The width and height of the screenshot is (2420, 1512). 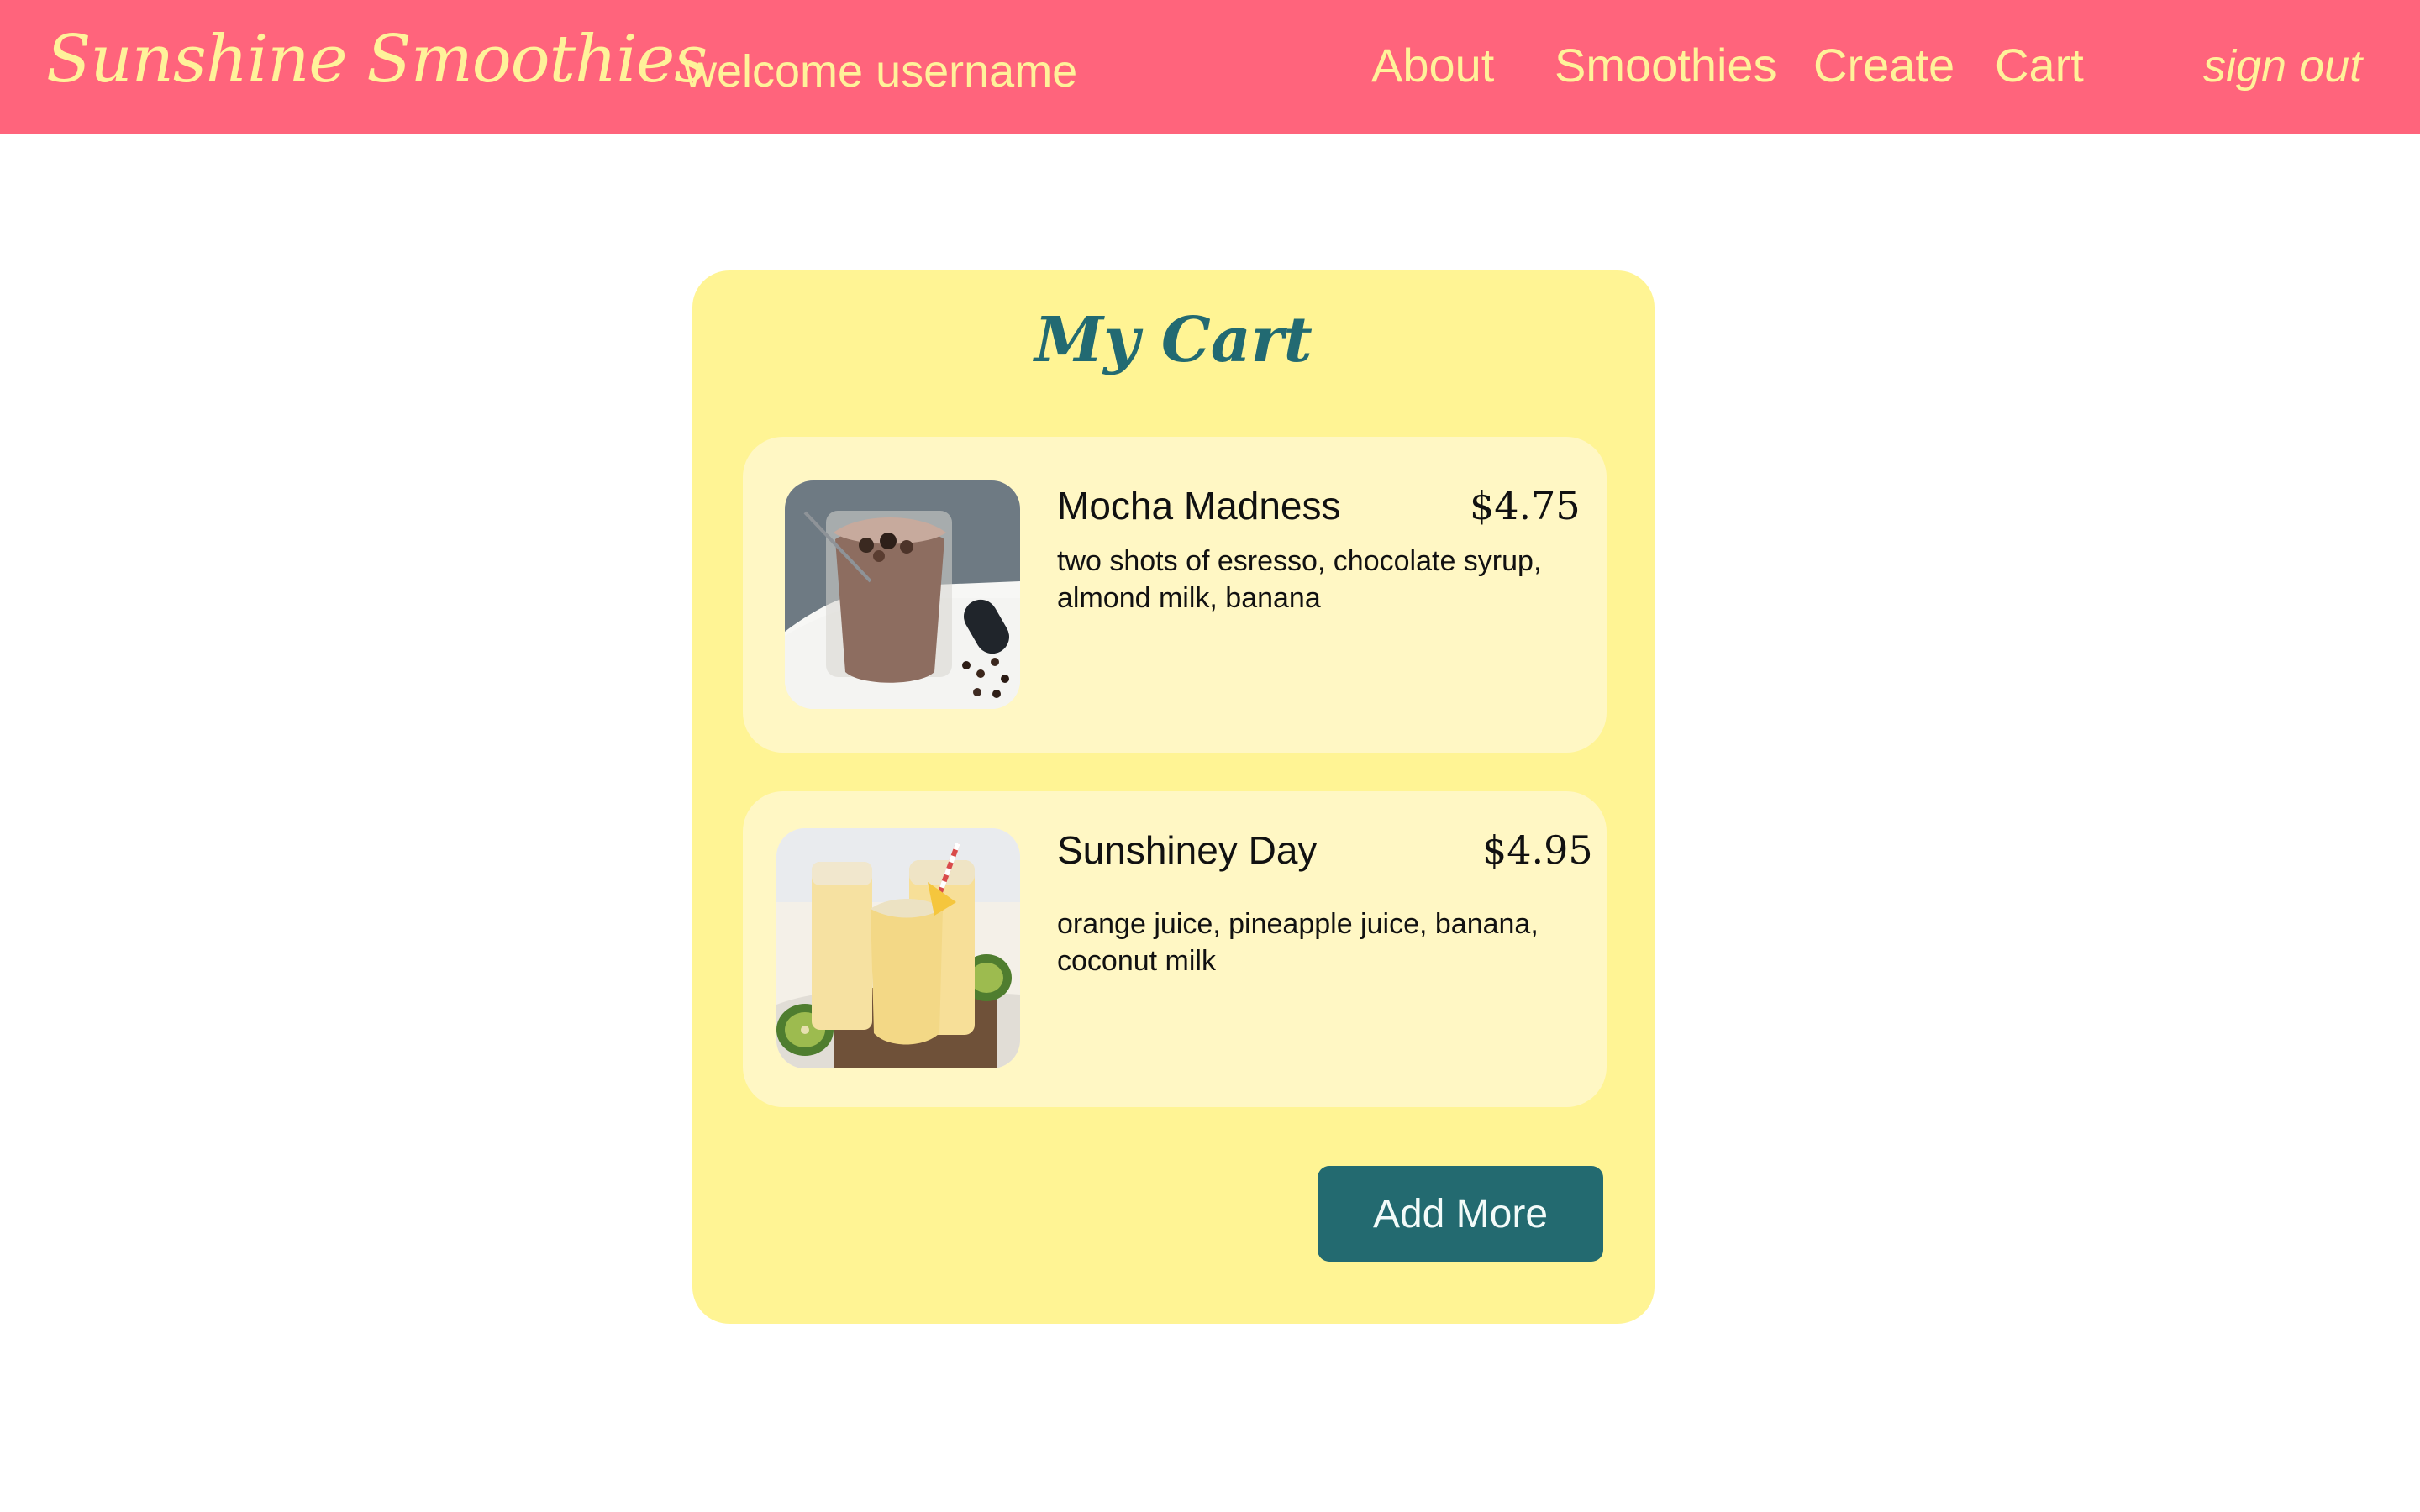 I want to click on sunshiney-smoothie-illustration, so click(x=898, y=948).